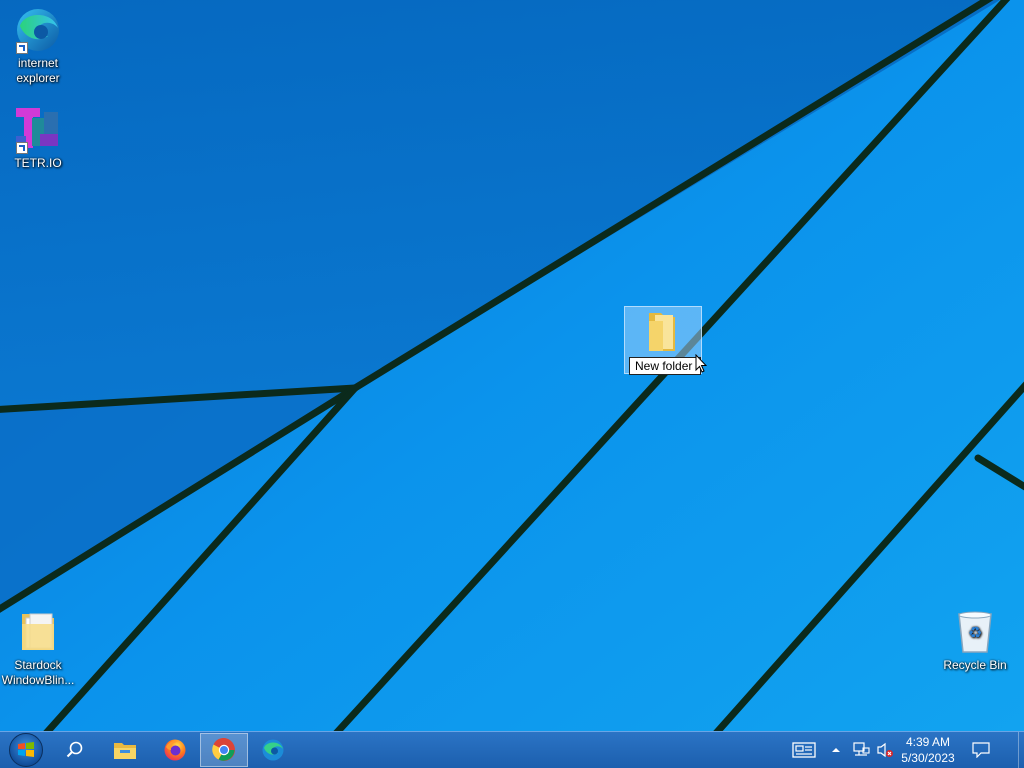 The width and height of the screenshot is (1024, 768). I want to click on volume-button, so click(885, 750).